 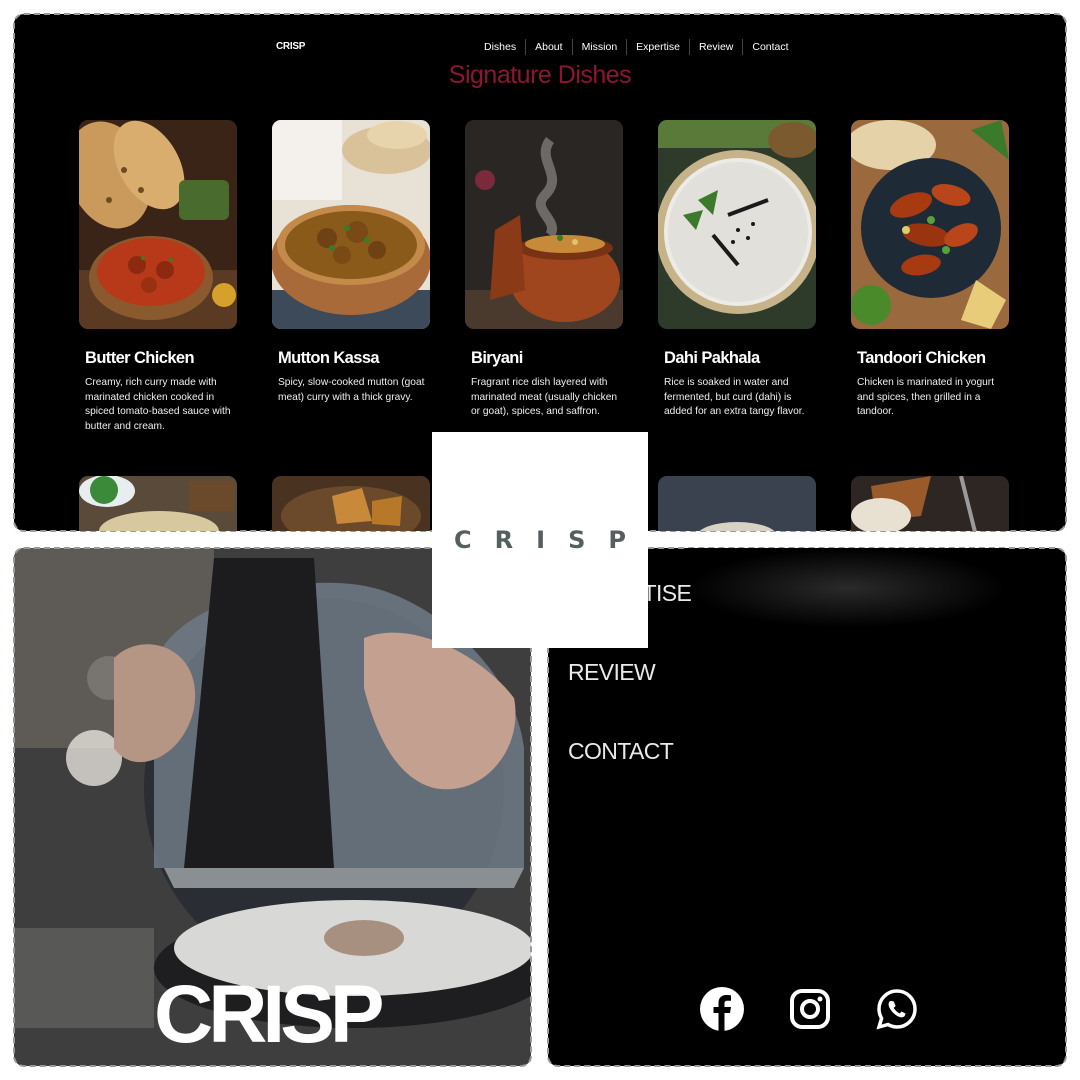 I want to click on dish-name: Butter Chicken, so click(x=140, y=358).